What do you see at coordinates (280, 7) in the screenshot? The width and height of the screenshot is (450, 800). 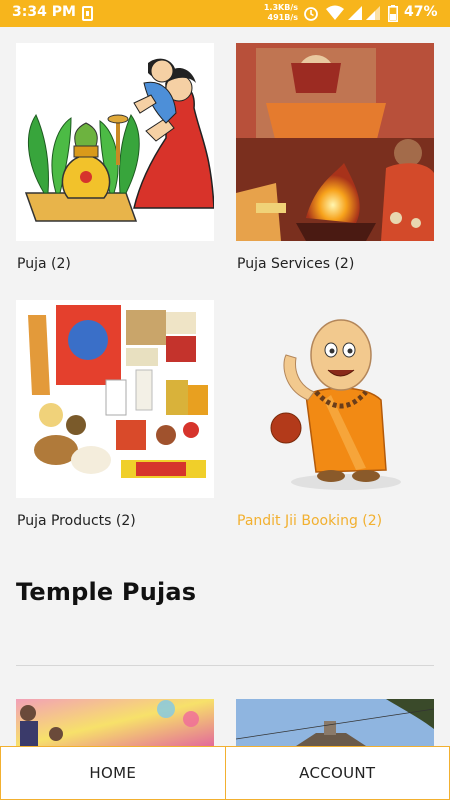 I see `speed-up: 1.3KB/s` at bounding box center [280, 7].